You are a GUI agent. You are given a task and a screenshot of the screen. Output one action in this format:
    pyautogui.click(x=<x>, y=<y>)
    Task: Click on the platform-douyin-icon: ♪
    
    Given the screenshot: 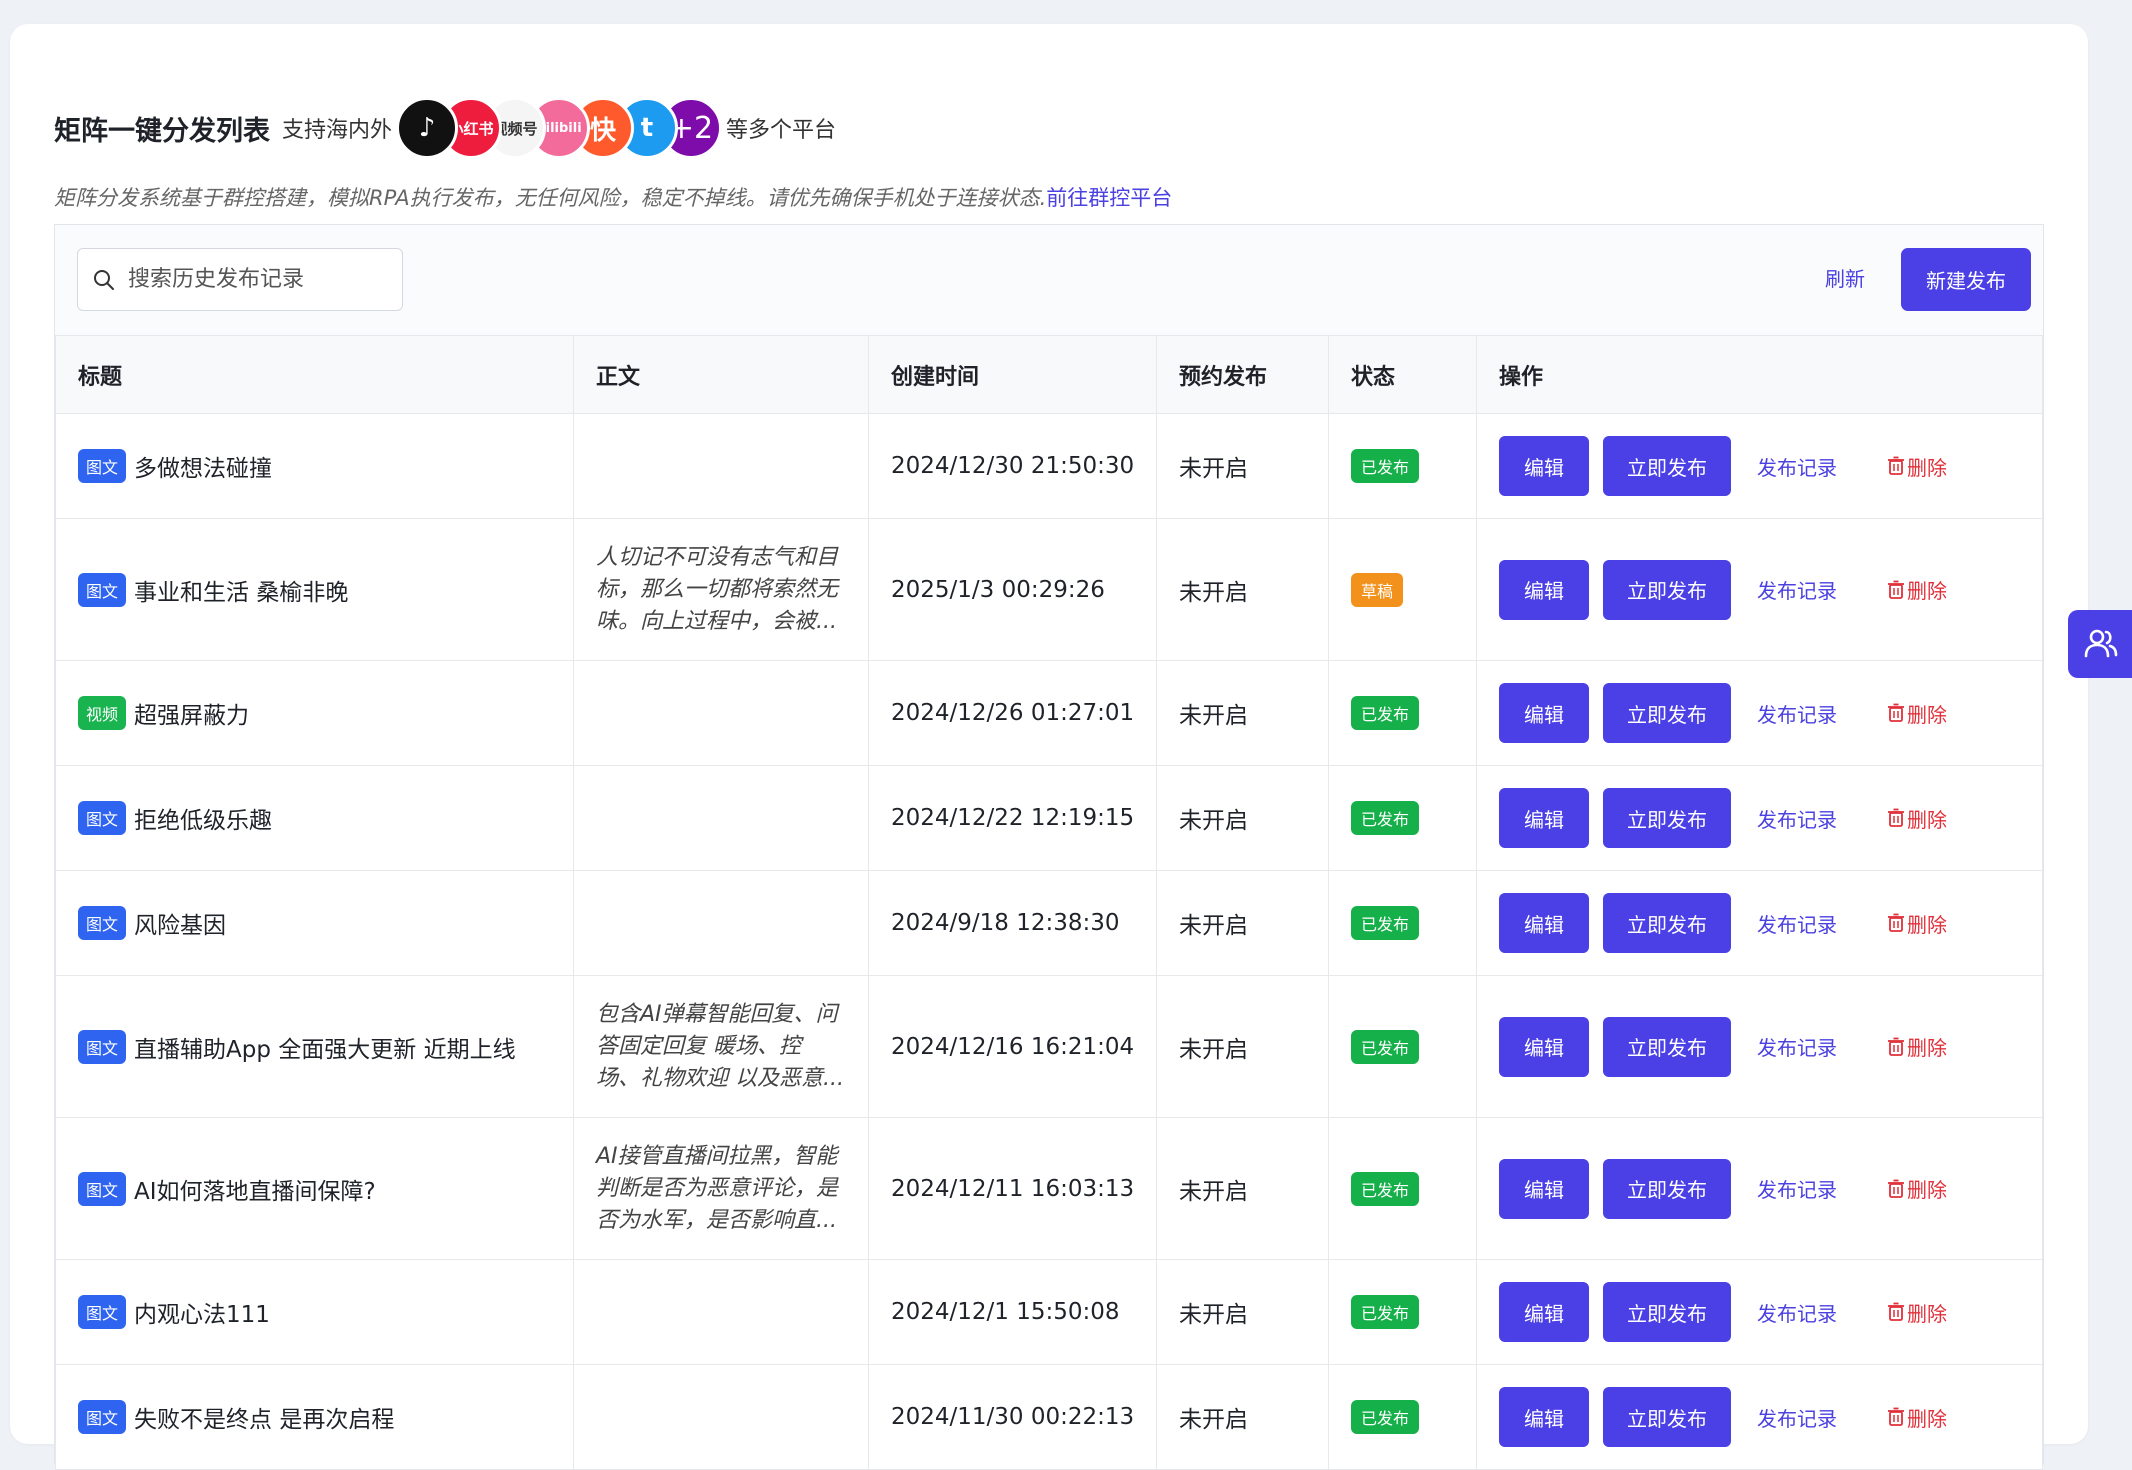 What is the action you would take?
    pyautogui.click(x=427, y=128)
    